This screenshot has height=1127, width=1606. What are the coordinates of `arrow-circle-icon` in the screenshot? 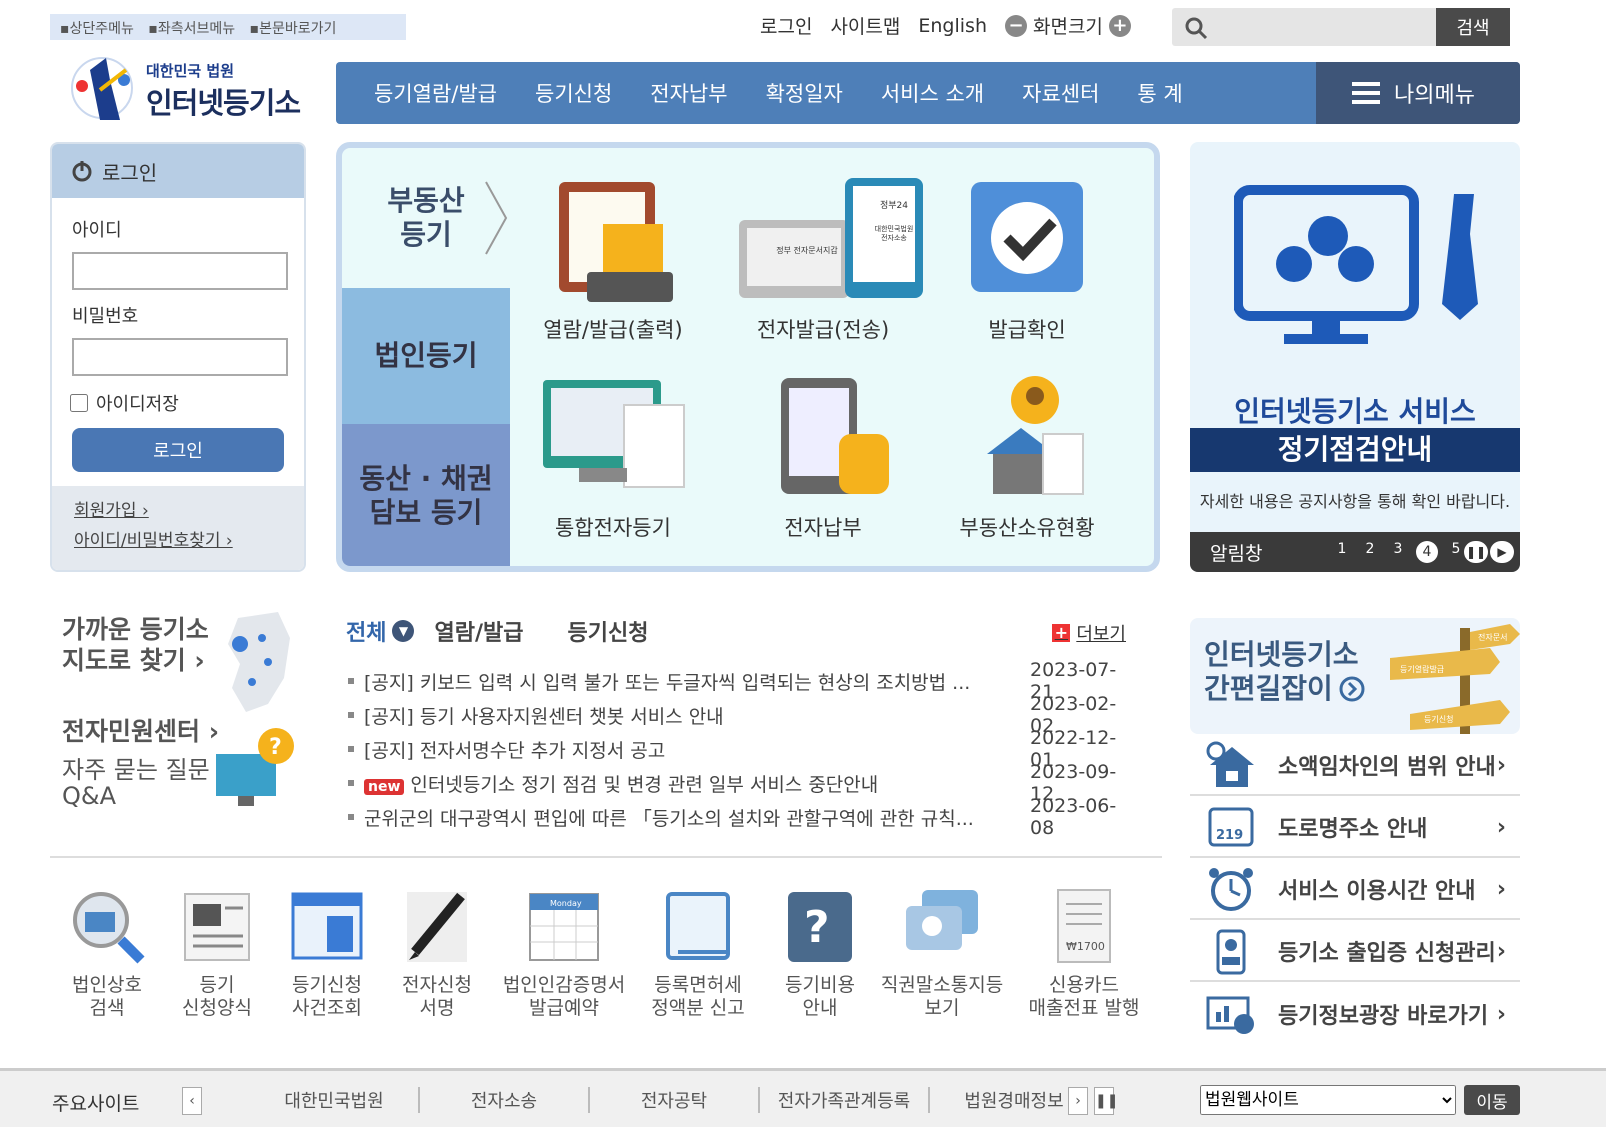 It's located at (1352, 689).